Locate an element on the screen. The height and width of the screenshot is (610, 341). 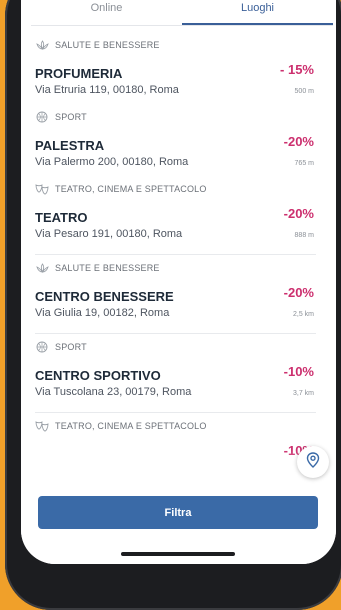
place-address: Via Pesaro 191, 00180, Roma is located at coordinates (109, 234).